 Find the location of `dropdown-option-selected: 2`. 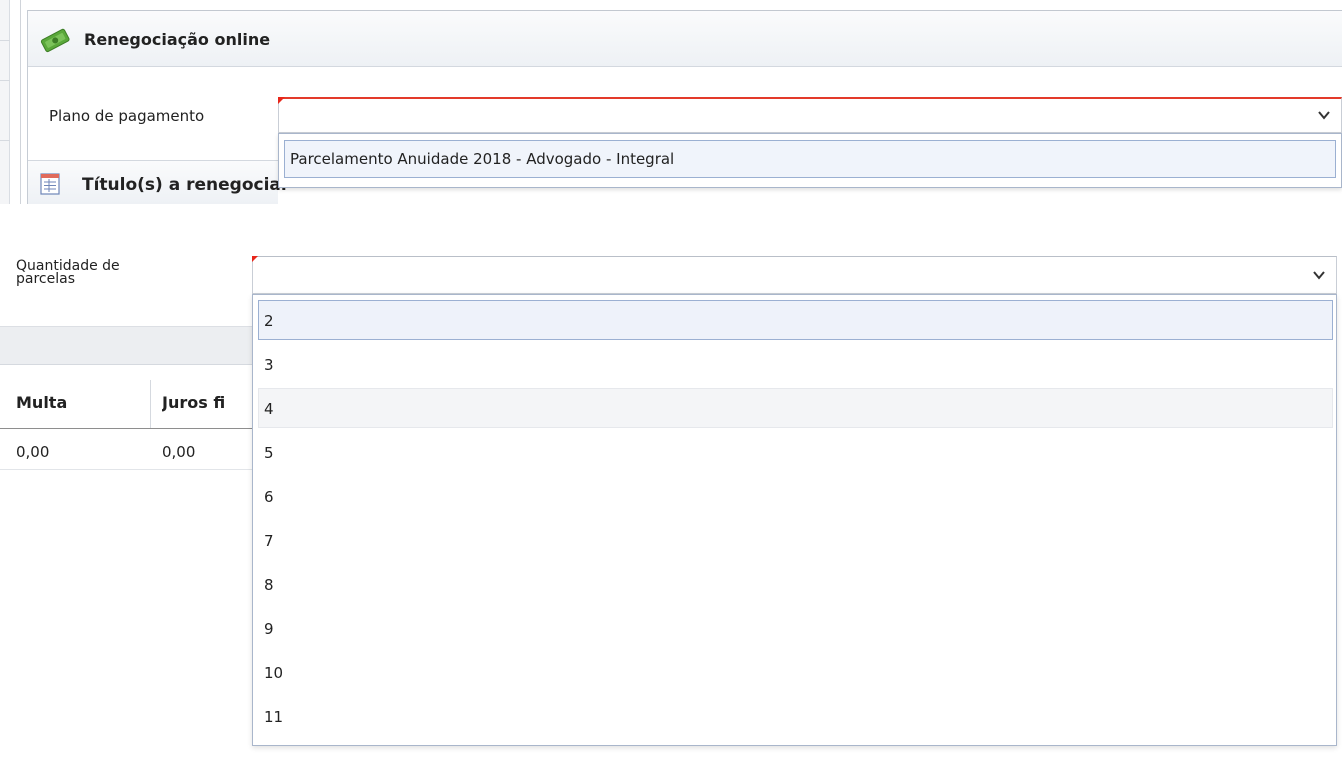

dropdown-option-selected: 2 is located at coordinates (795, 320).